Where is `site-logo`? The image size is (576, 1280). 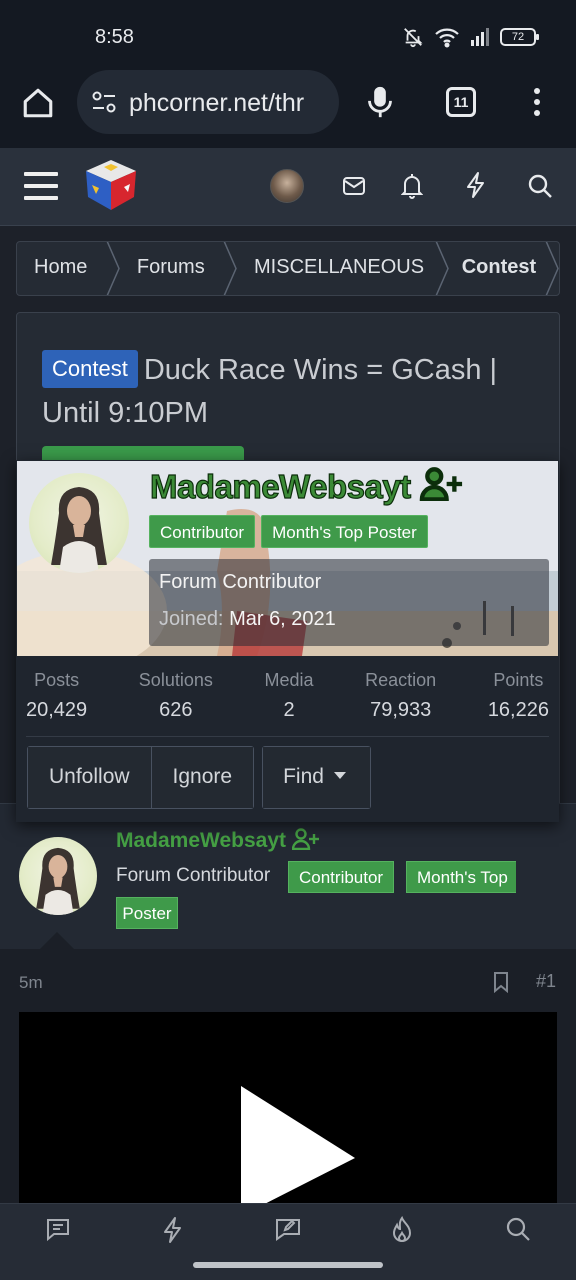 site-logo is located at coordinates (111, 185).